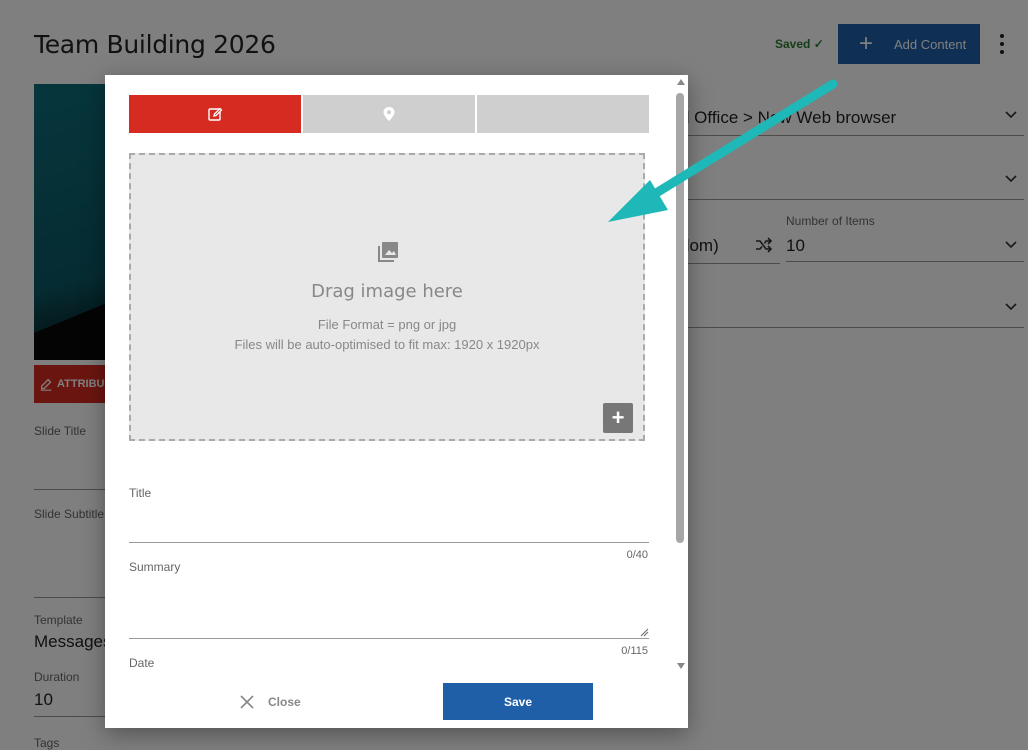  What do you see at coordinates (680, 318) in the screenshot?
I see `scrollbar-thumb` at bounding box center [680, 318].